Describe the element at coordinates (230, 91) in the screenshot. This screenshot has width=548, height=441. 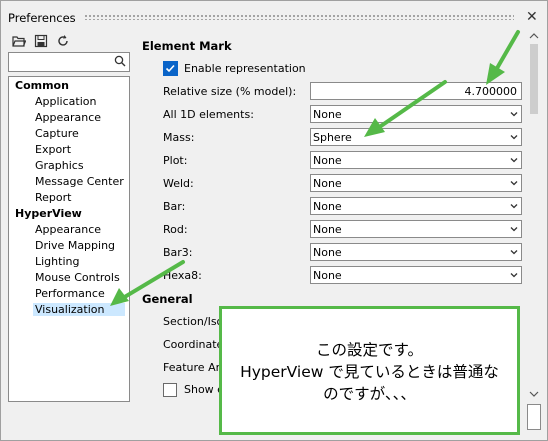
I see `relative-size-label: Relative size (% model):` at that location.